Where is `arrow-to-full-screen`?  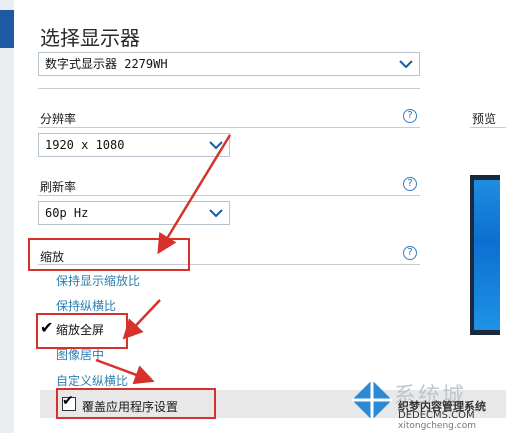 arrow-to-full-screen is located at coordinates (141, 319).